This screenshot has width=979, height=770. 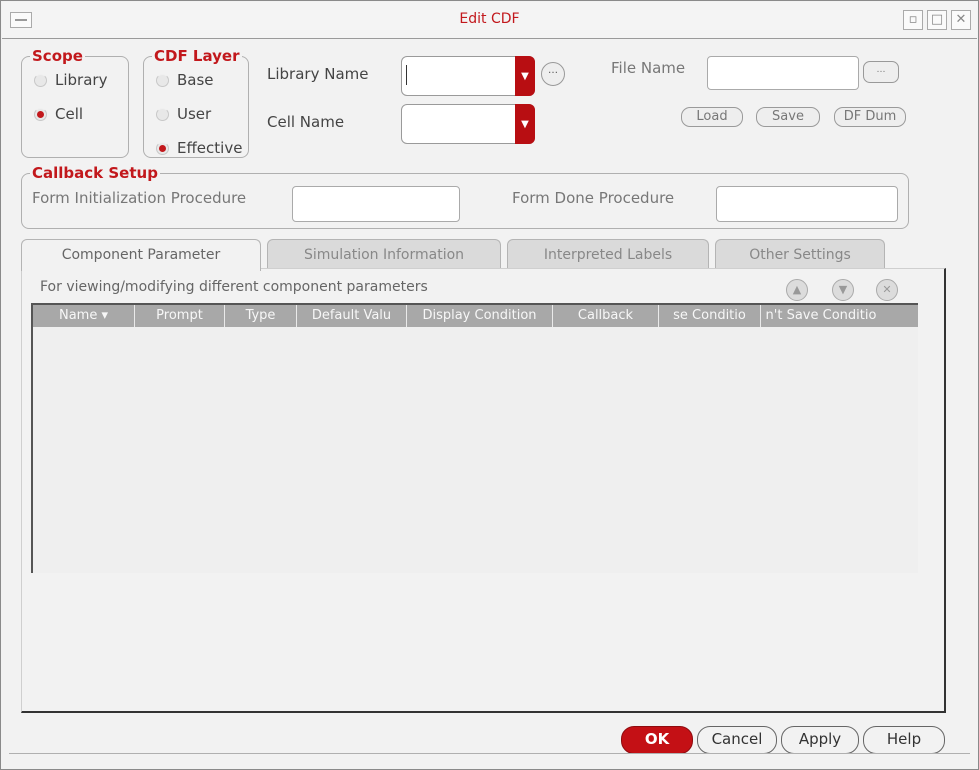 I want to click on scope-group: Scope Library Cell, so click(x=75, y=102).